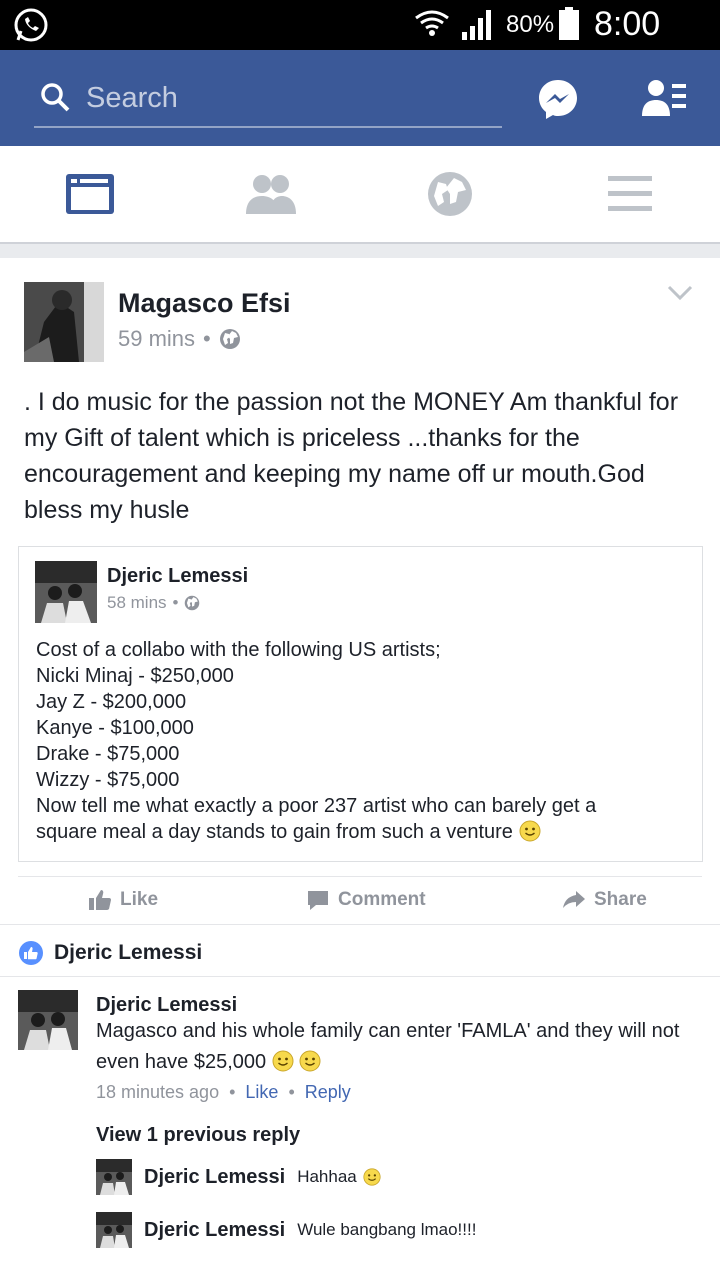 The image size is (720, 1280). What do you see at coordinates (620, 899) in the screenshot?
I see `share-label: Share` at bounding box center [620, 899].